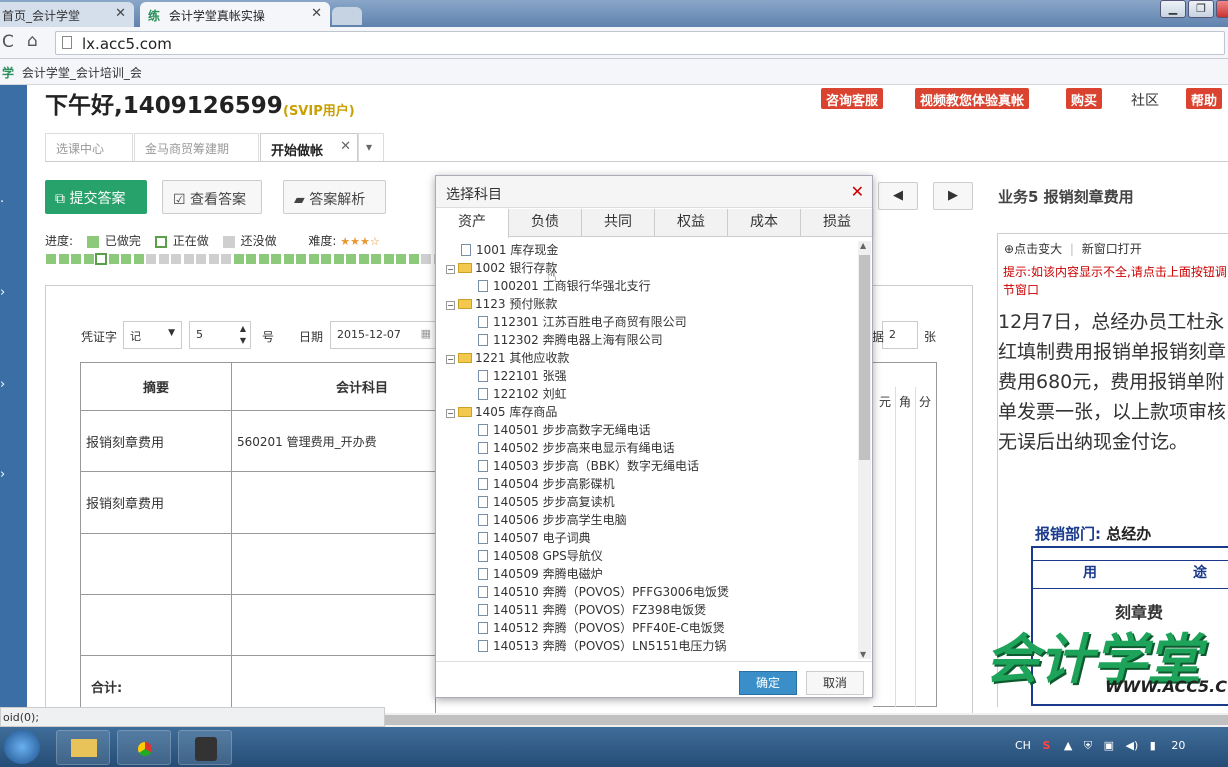  I want to click on tree-node: 140506 步步高学生电脑, so click(552, 520).